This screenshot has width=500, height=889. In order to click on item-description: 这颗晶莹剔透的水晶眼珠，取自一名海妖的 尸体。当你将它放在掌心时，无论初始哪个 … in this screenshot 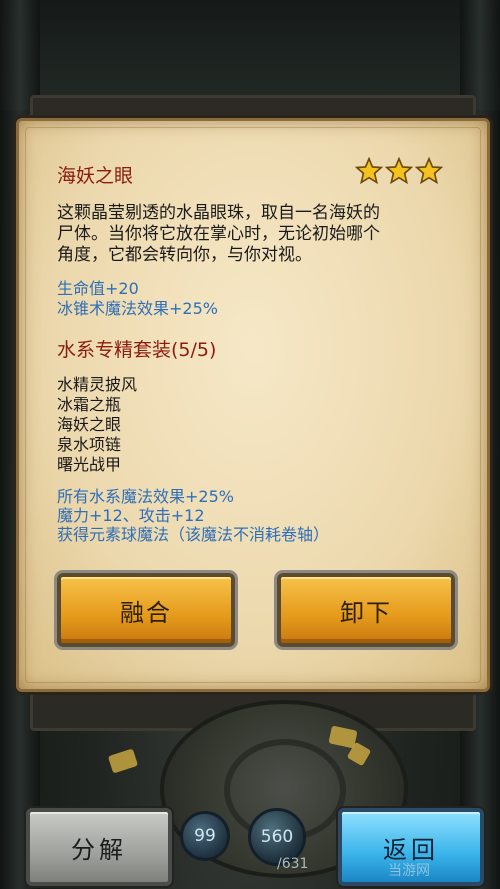, I will do `click(257, 234)`.